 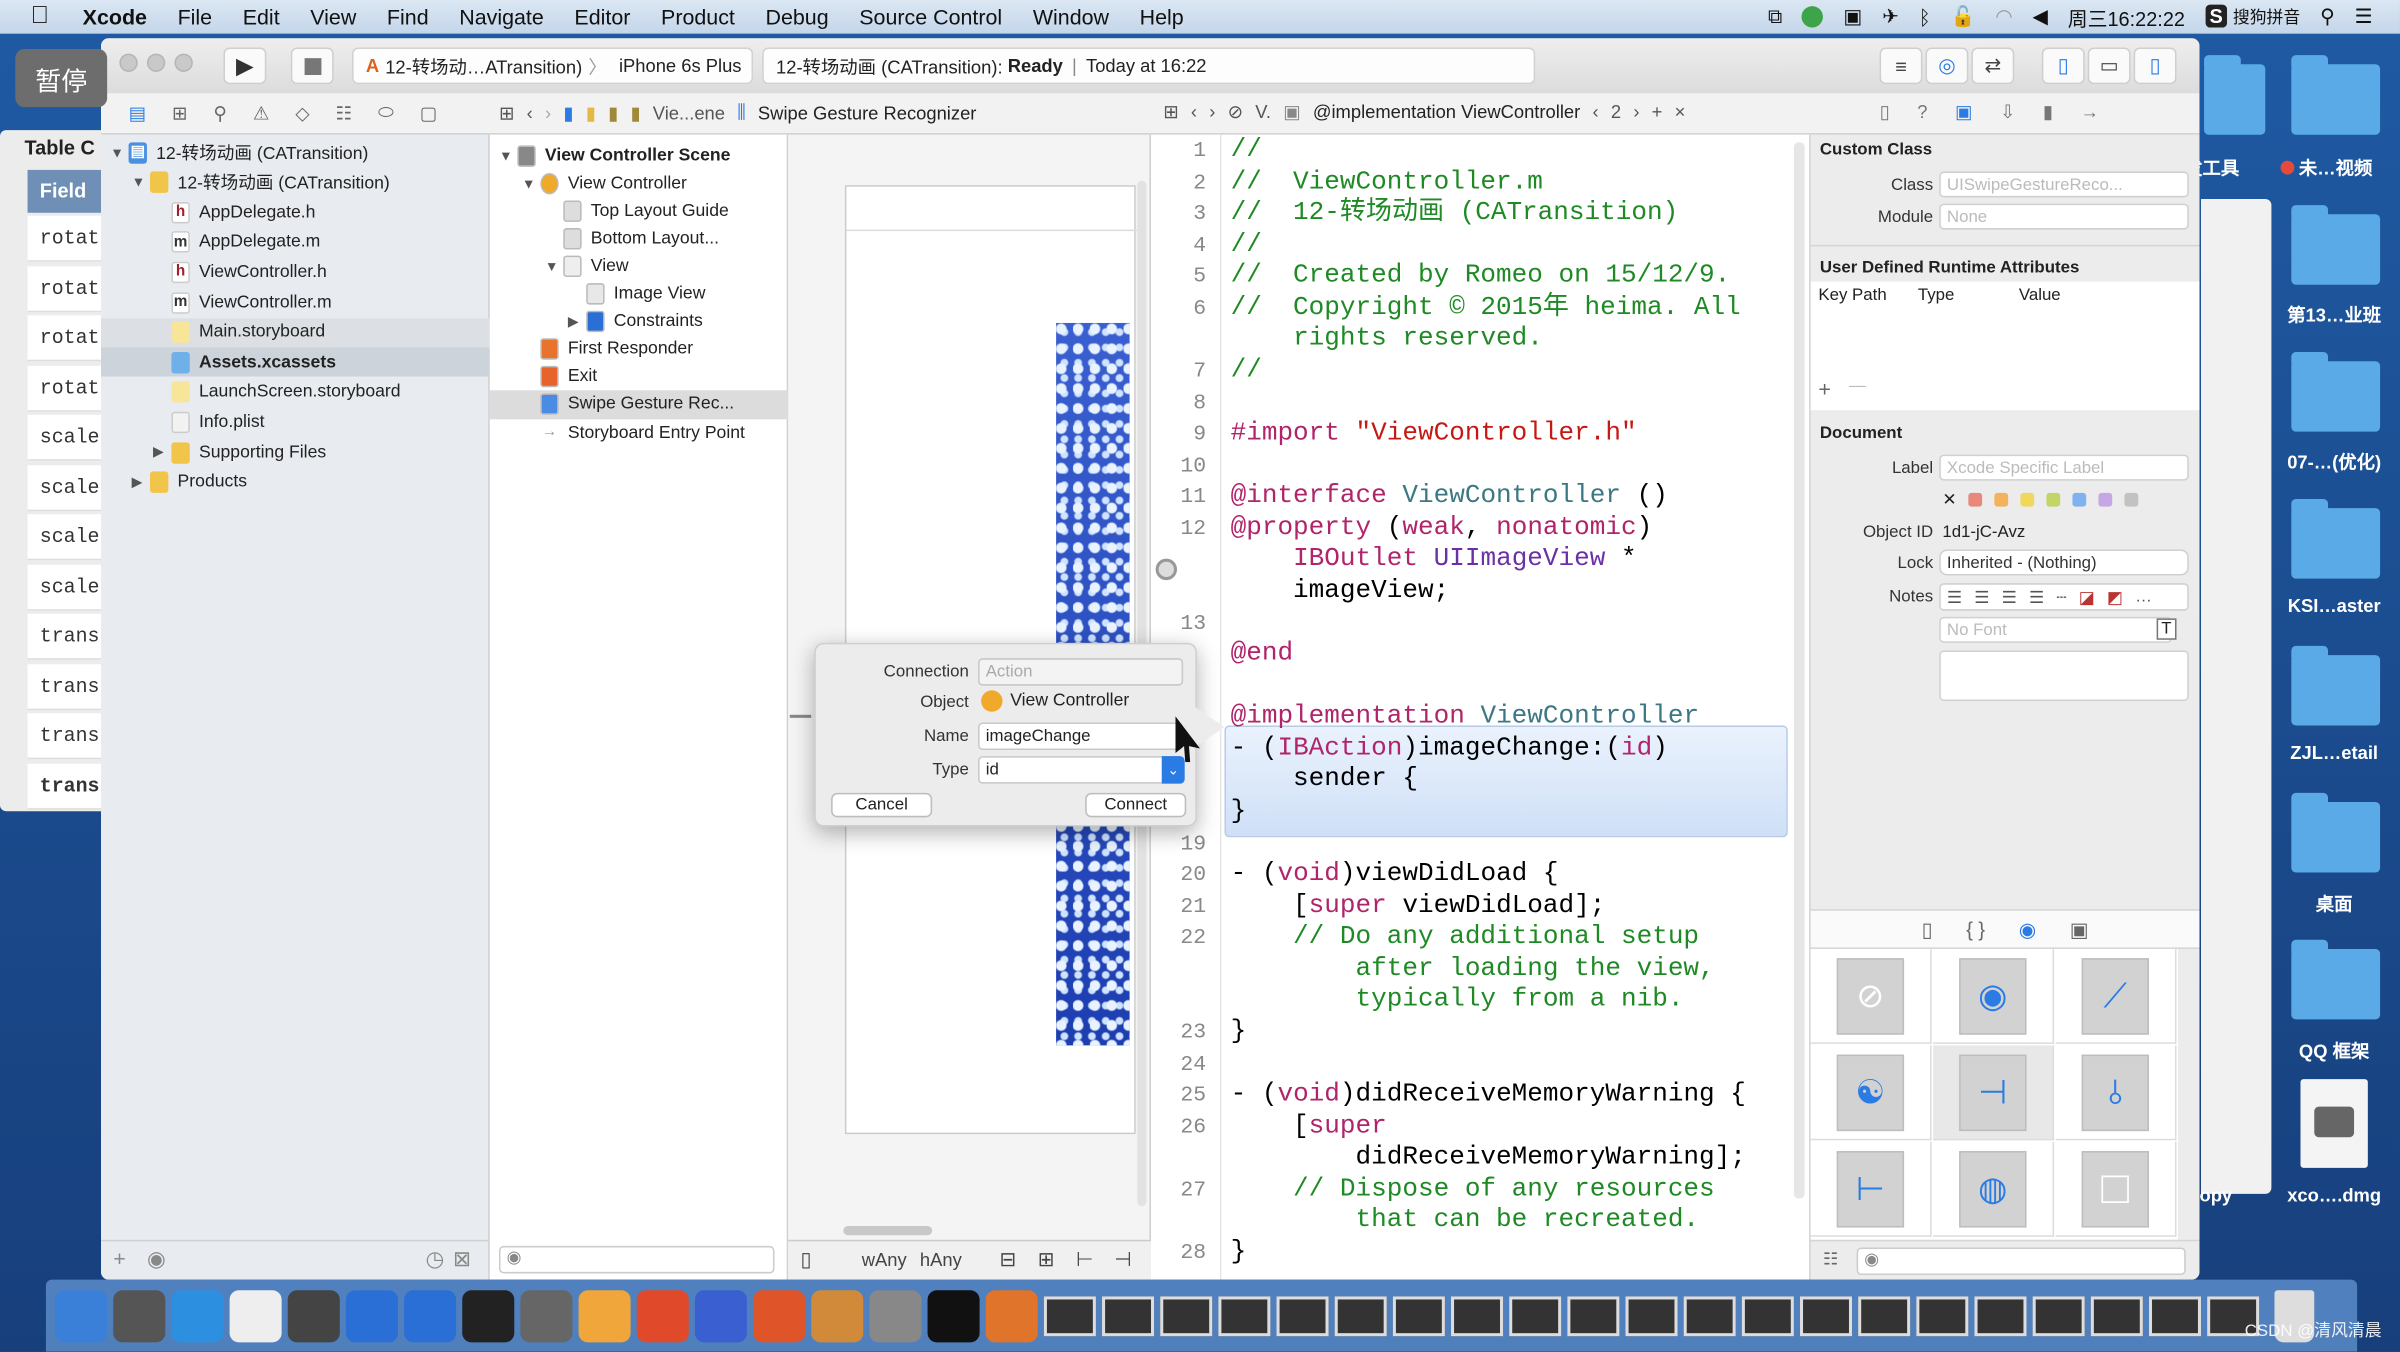 I want to click on connect-button: Connect, so click(x=1136, y=805).